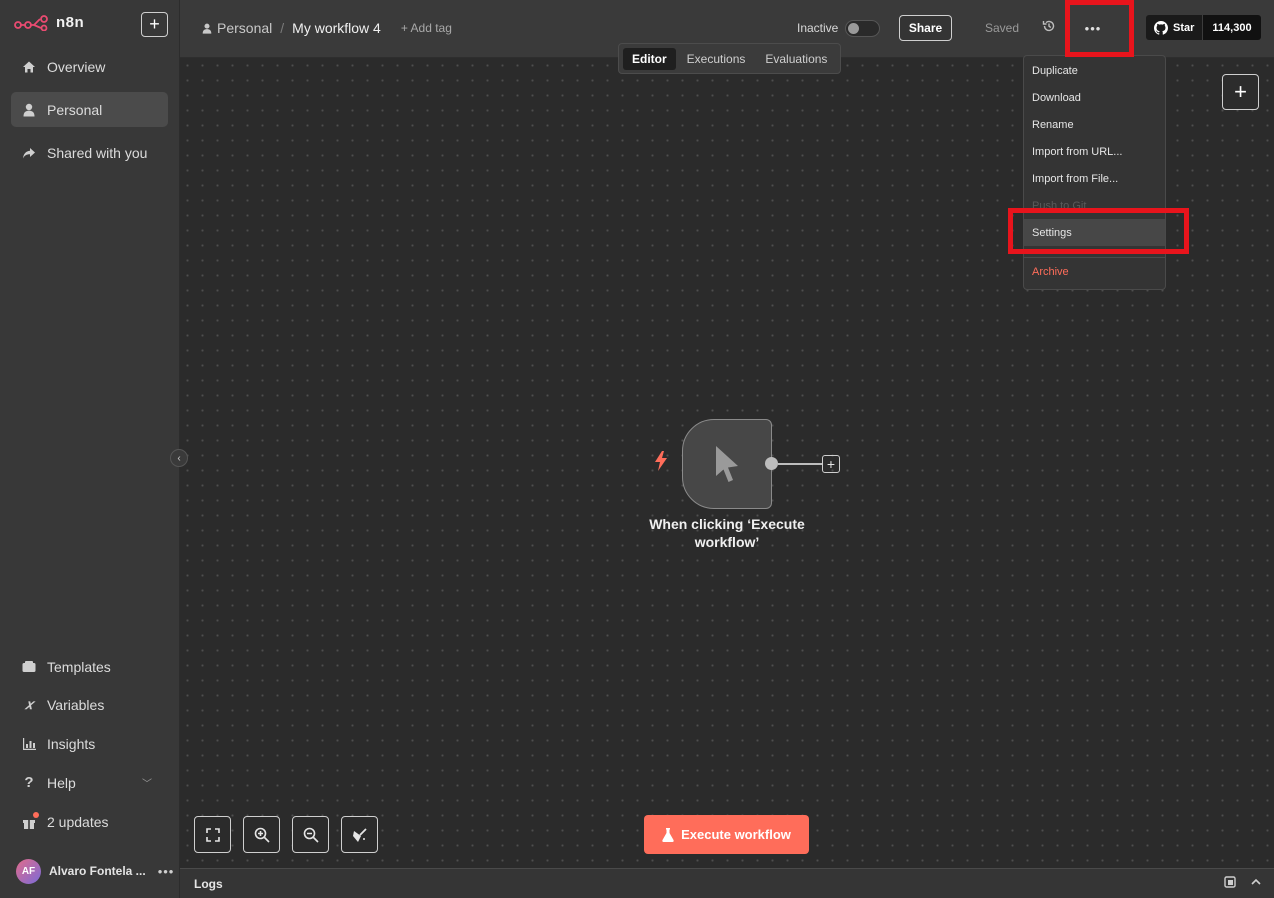 The image size is (1274, 898). I want to click on highlight-settings-item, so click(1098, 231).